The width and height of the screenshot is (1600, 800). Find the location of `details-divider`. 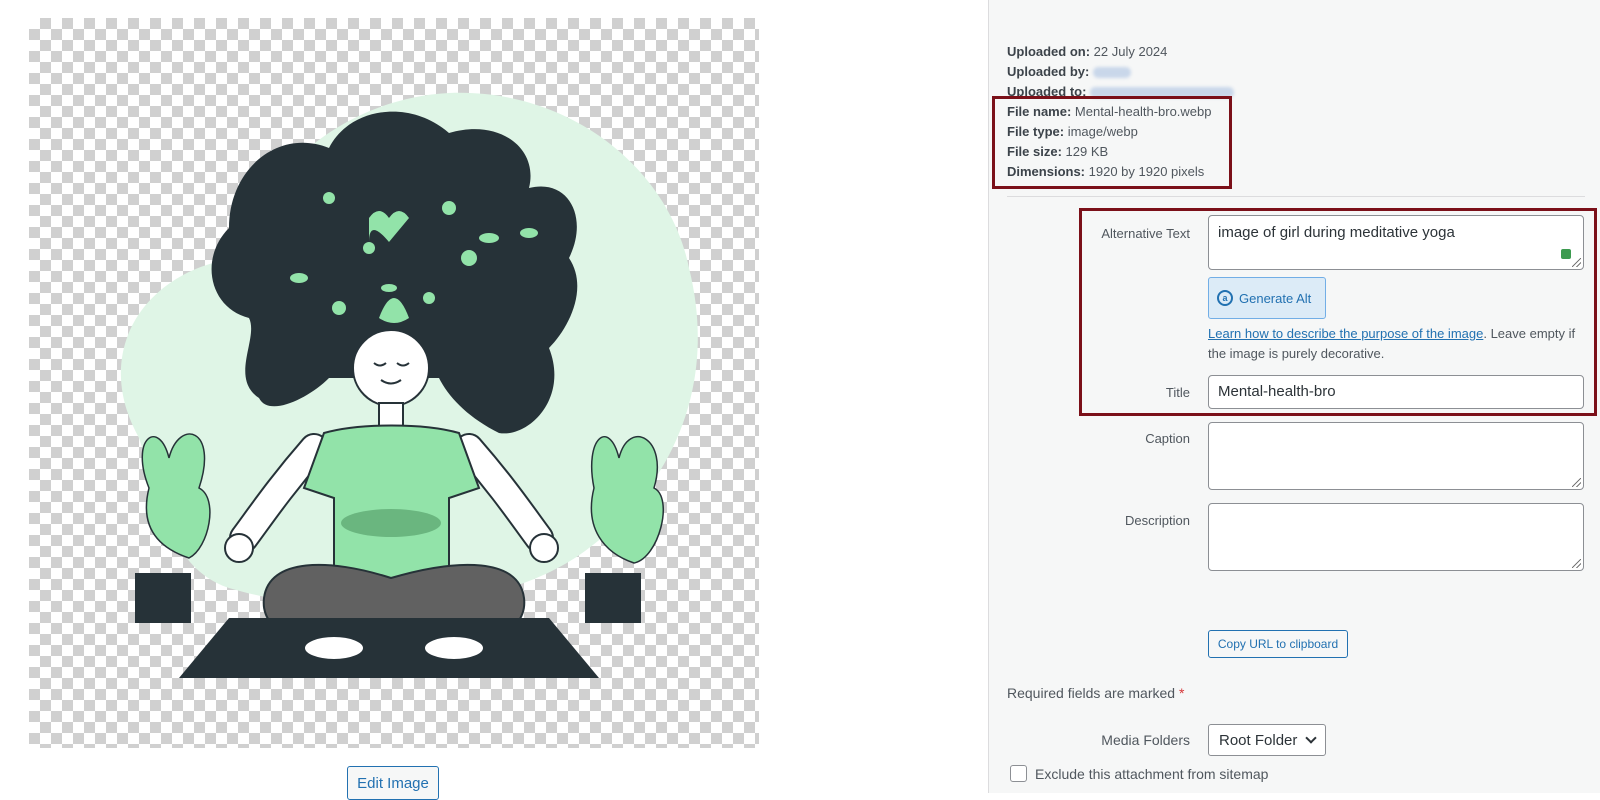

details-divider is located at coordinates (1296, 196).